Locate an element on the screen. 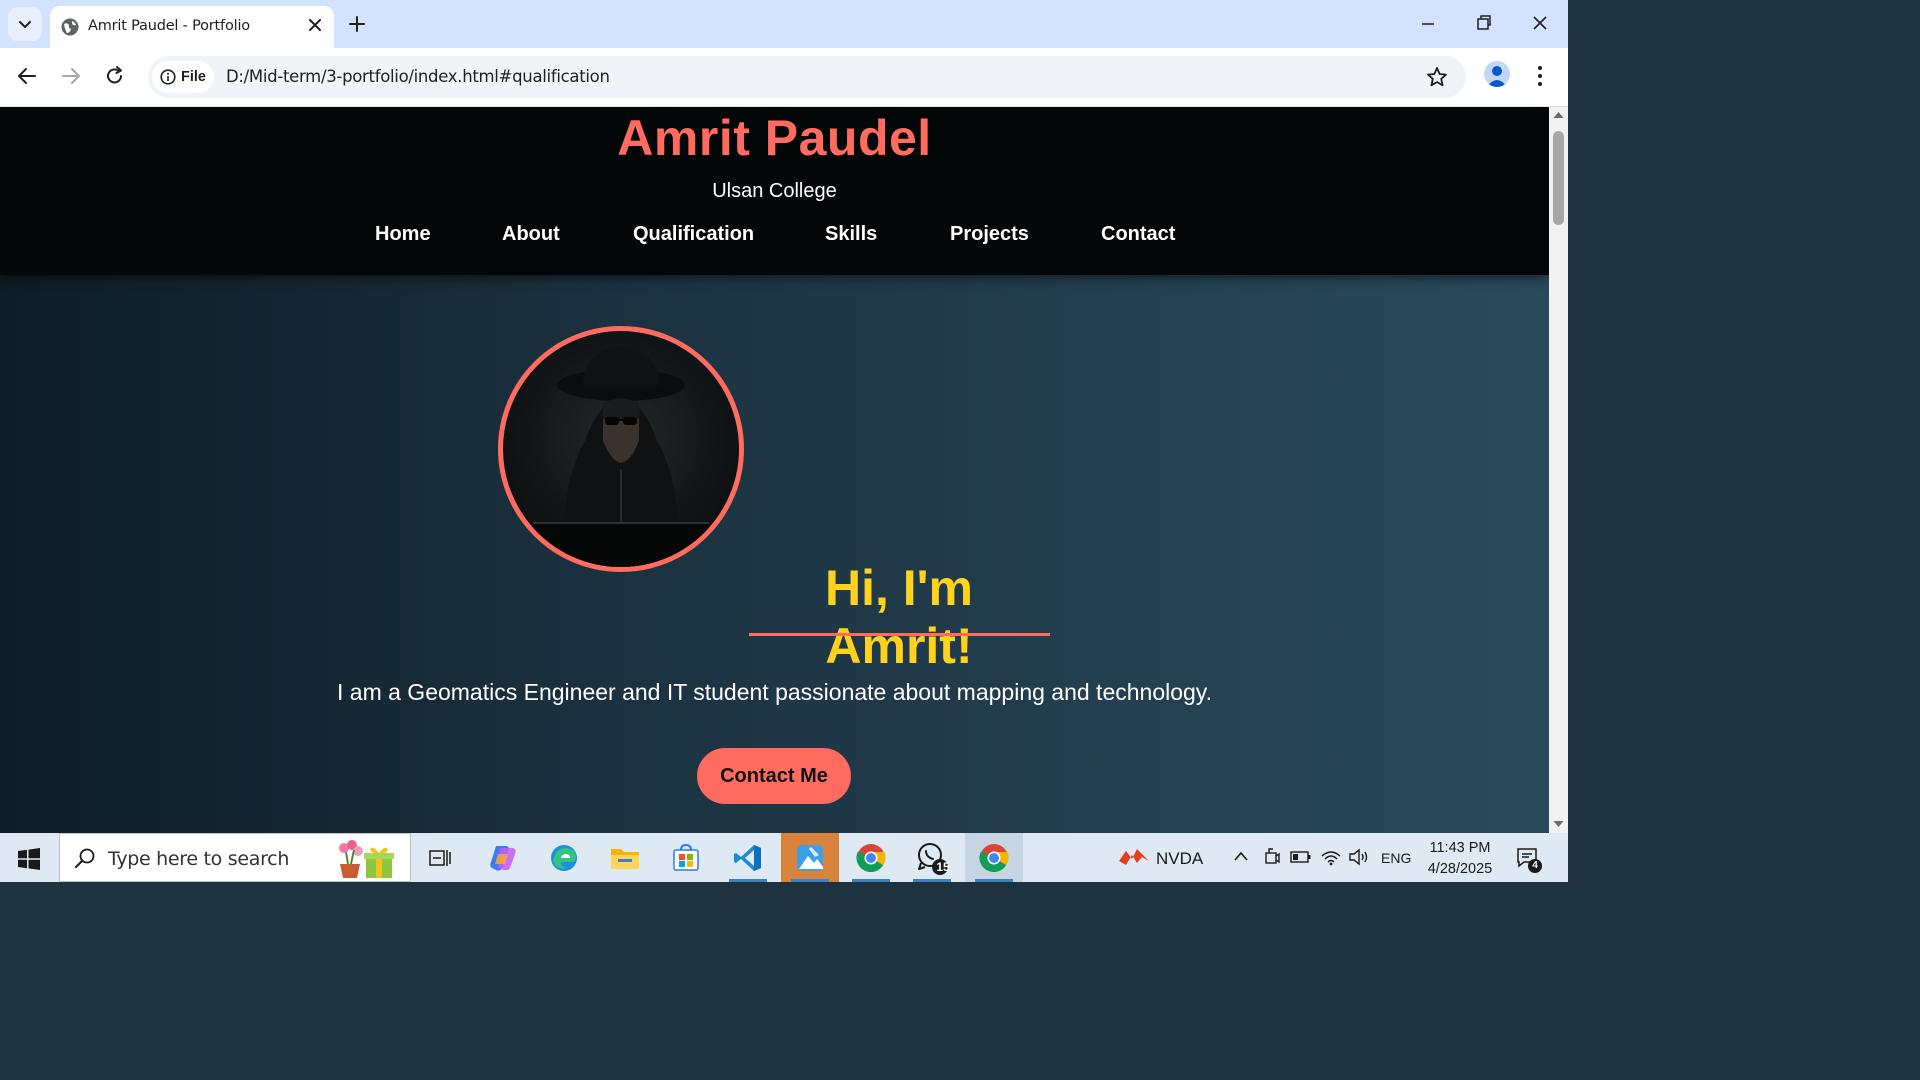 This screenshot has width=1920, height=1080. chrome-app is located at coordinates (871, 857).